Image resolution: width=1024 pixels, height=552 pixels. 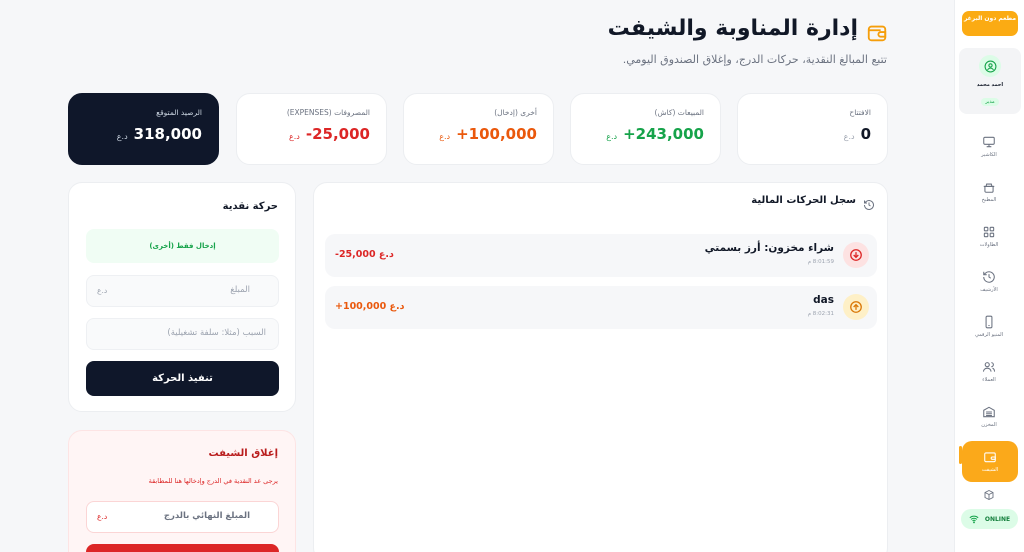 I want to click on arrow-up-circle-icon, so click(x=856, y=307).